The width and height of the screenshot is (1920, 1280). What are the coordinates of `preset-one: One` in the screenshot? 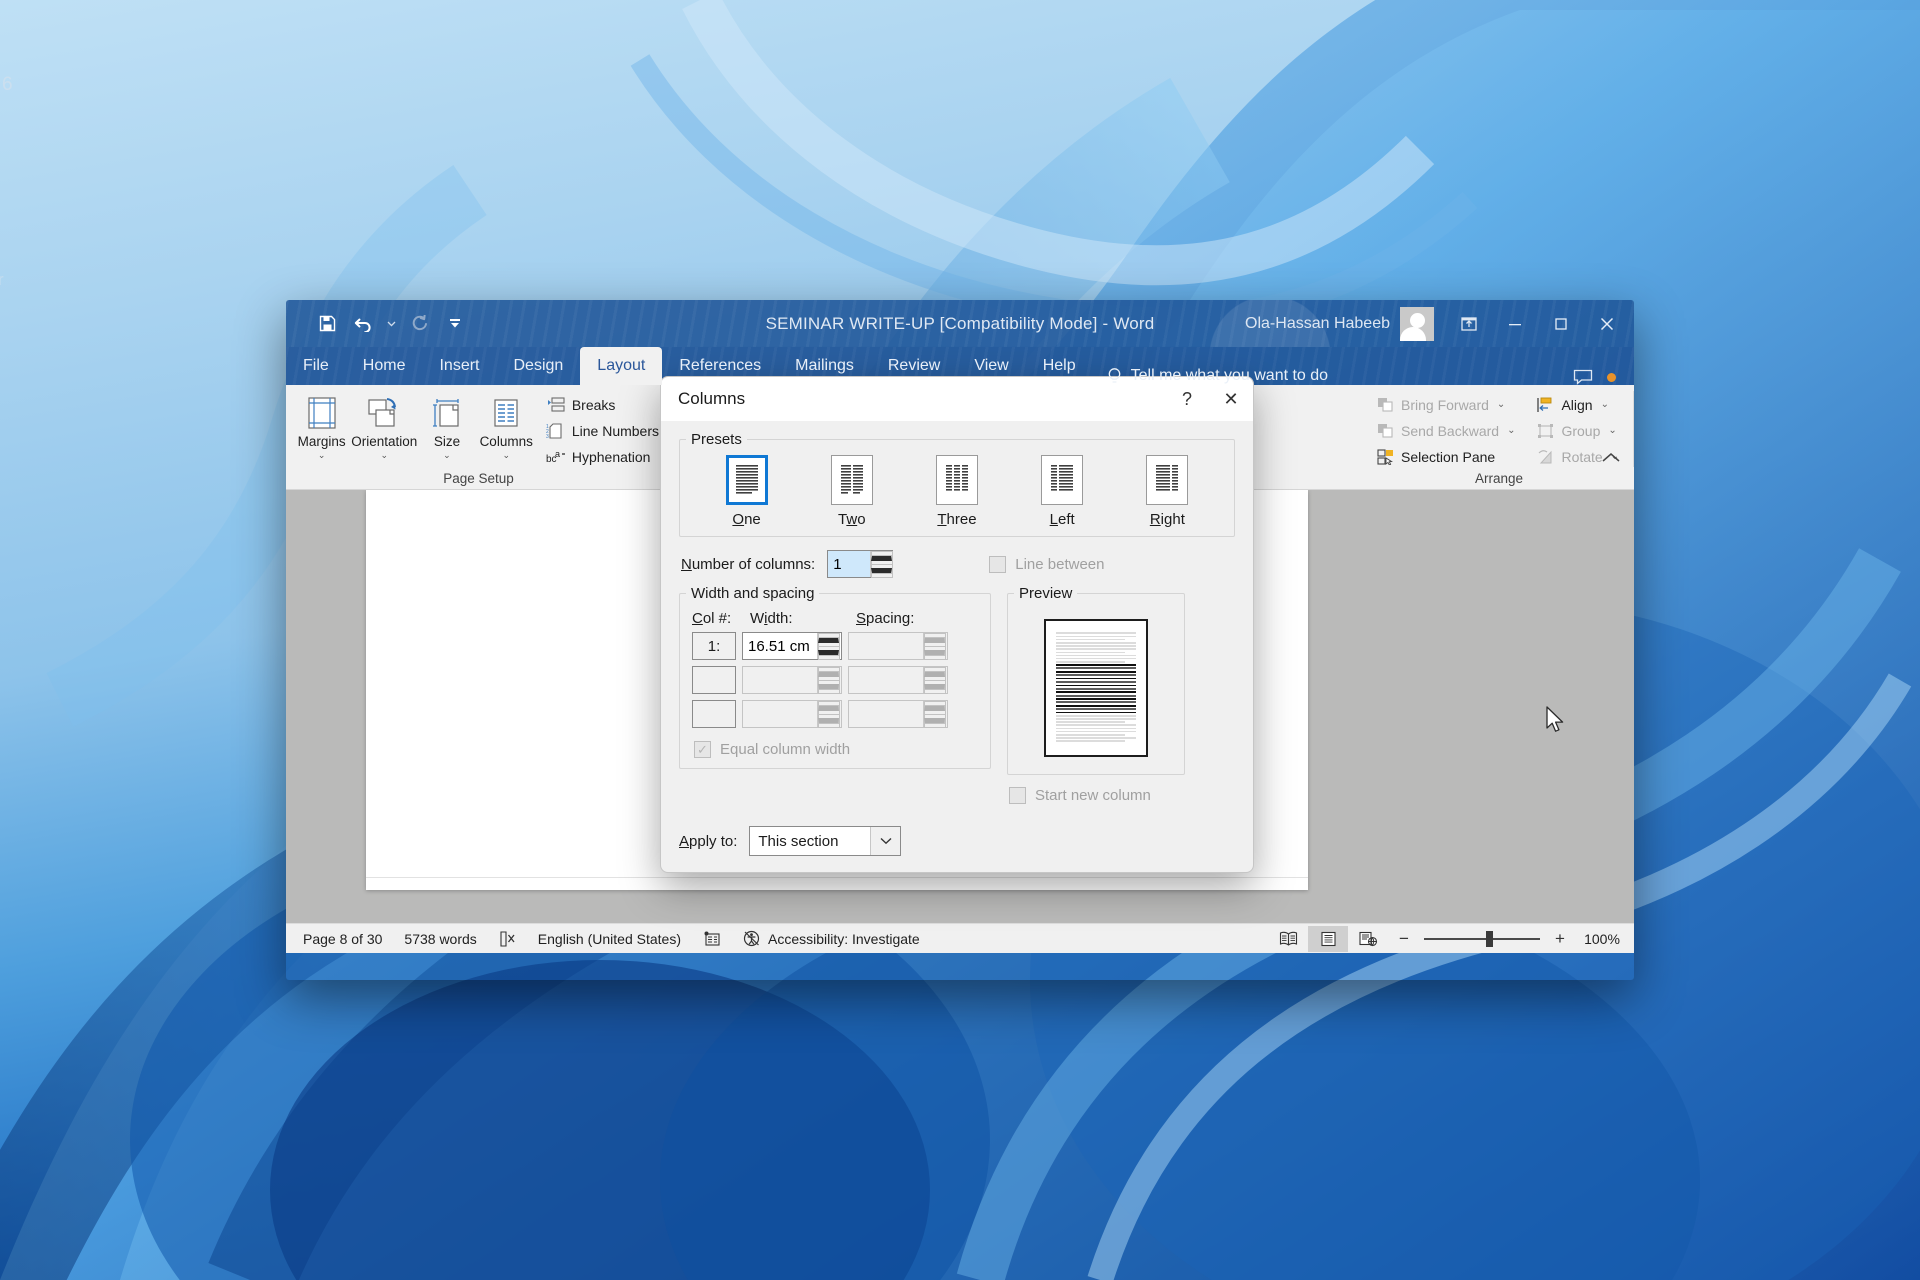 It's located at (746, 491).